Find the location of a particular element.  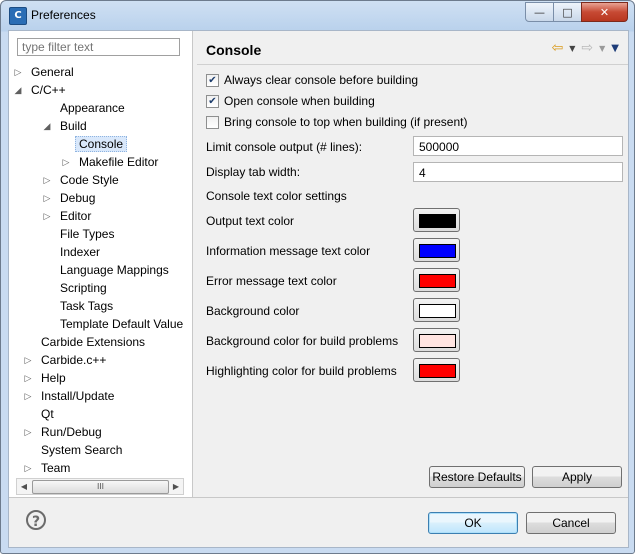

tree-item-general: ▷ General is located at coordinates (43, 72).